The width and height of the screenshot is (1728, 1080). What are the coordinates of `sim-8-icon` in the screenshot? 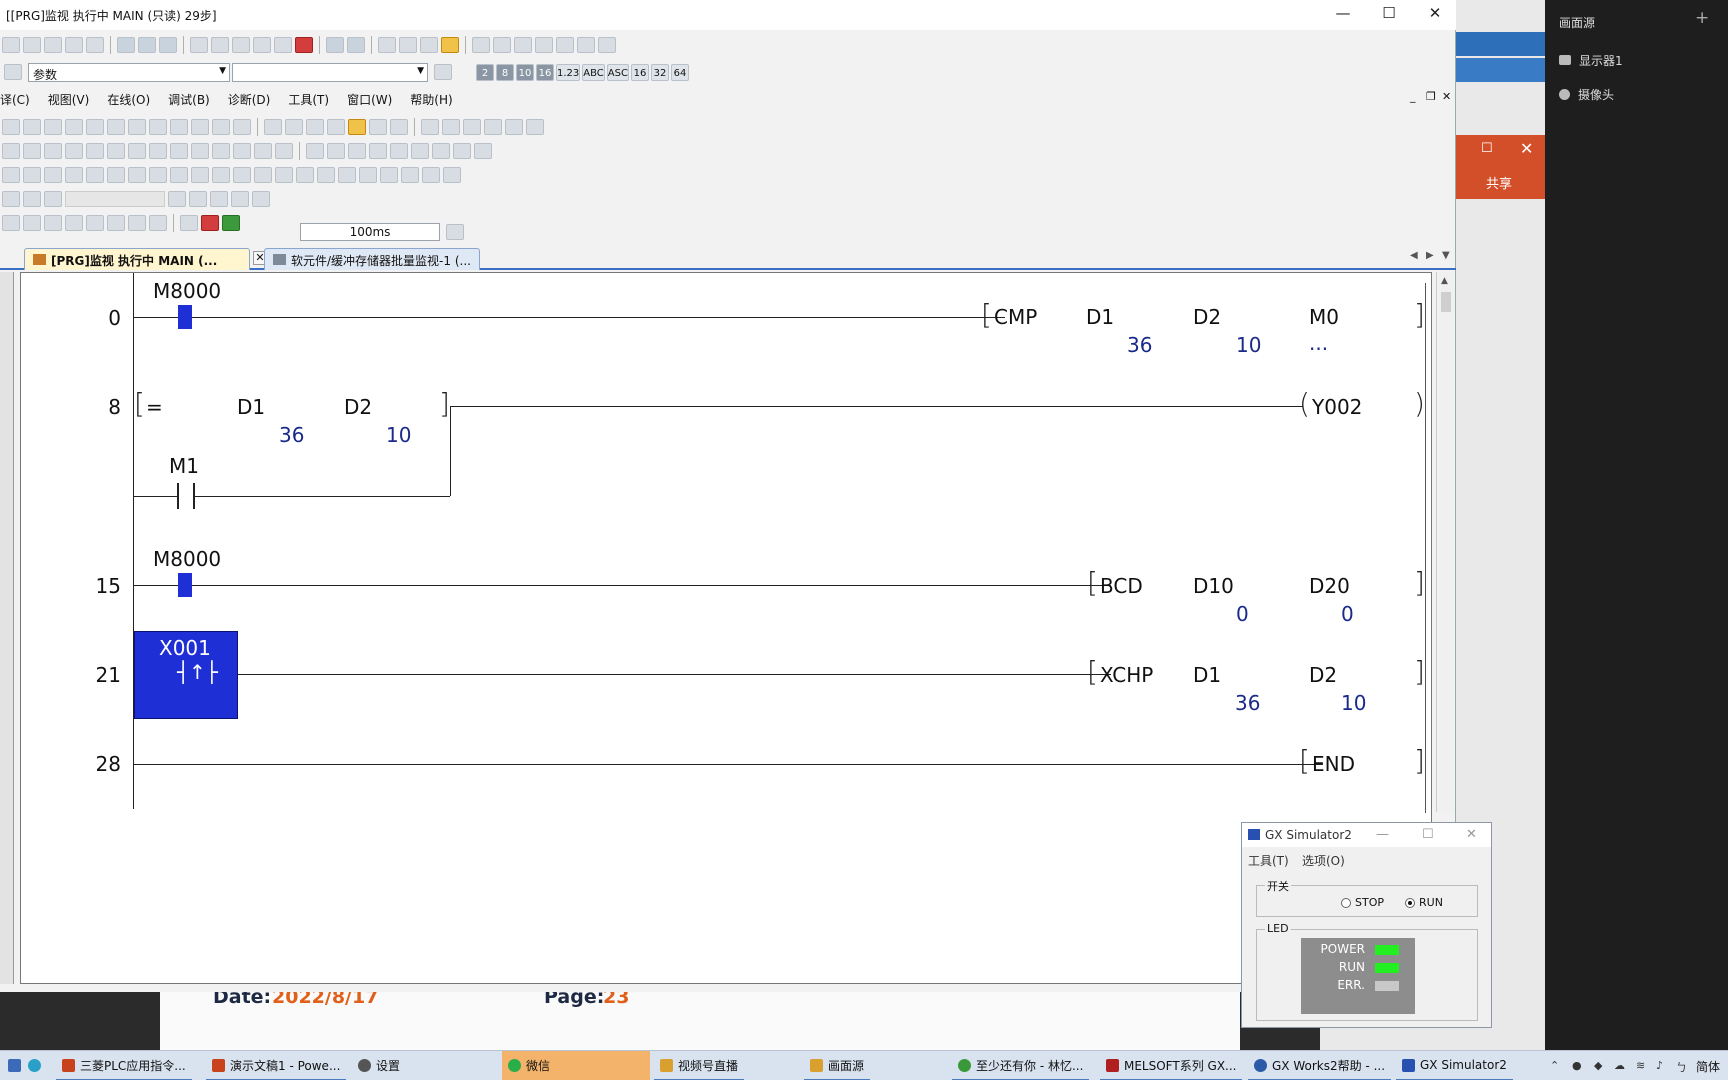 It's located at (158, 223).